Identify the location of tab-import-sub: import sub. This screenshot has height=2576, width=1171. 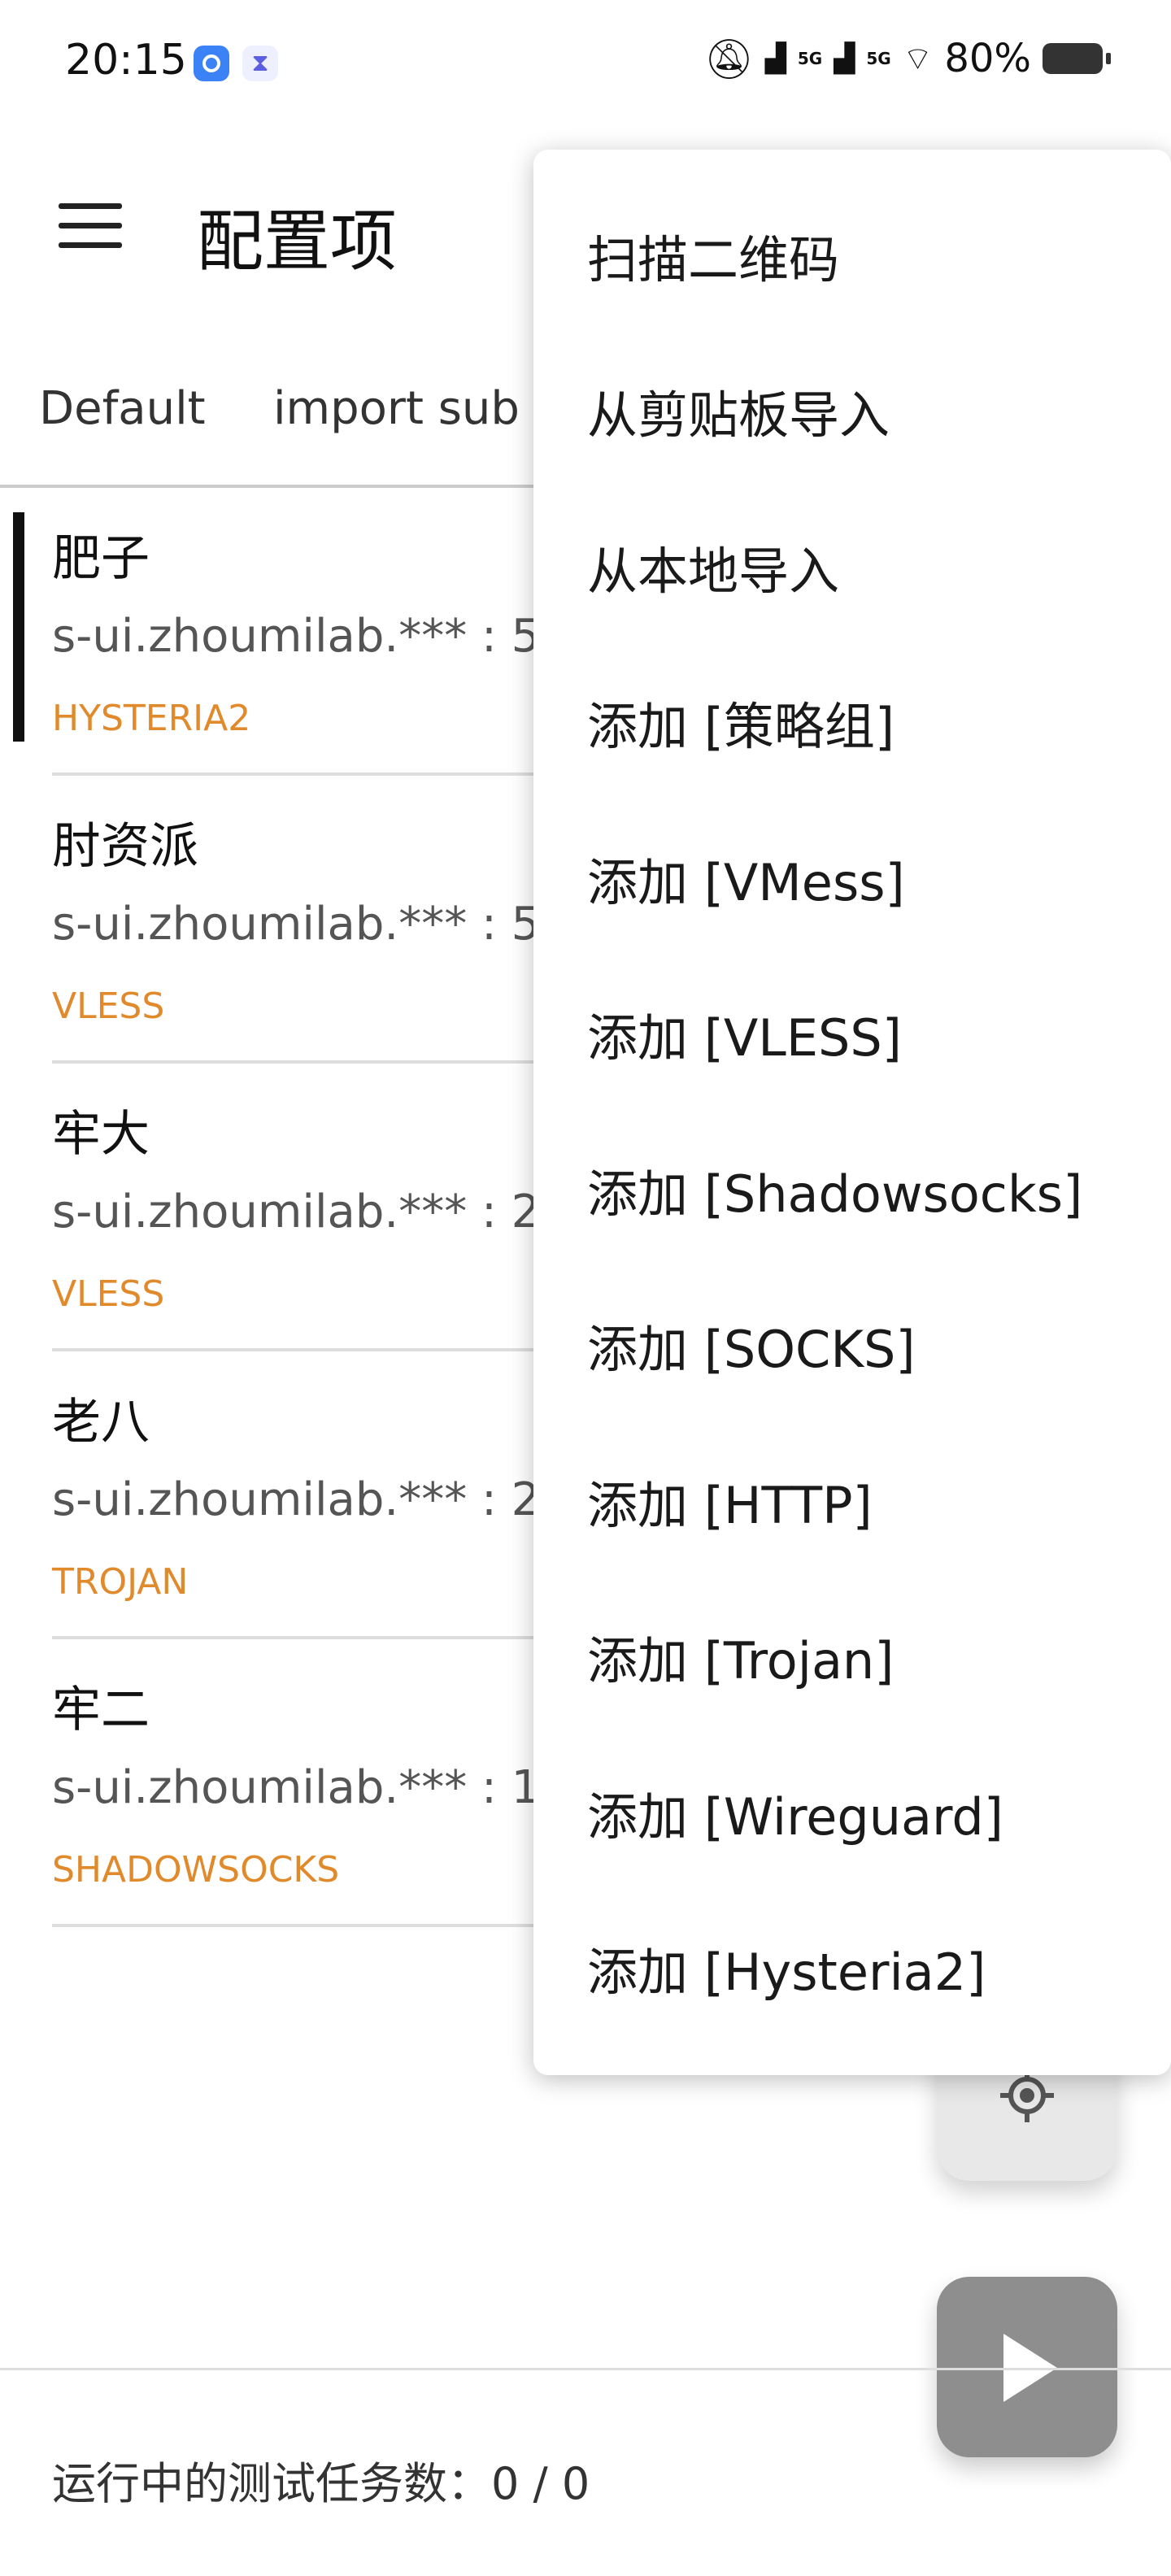
(397, 409).